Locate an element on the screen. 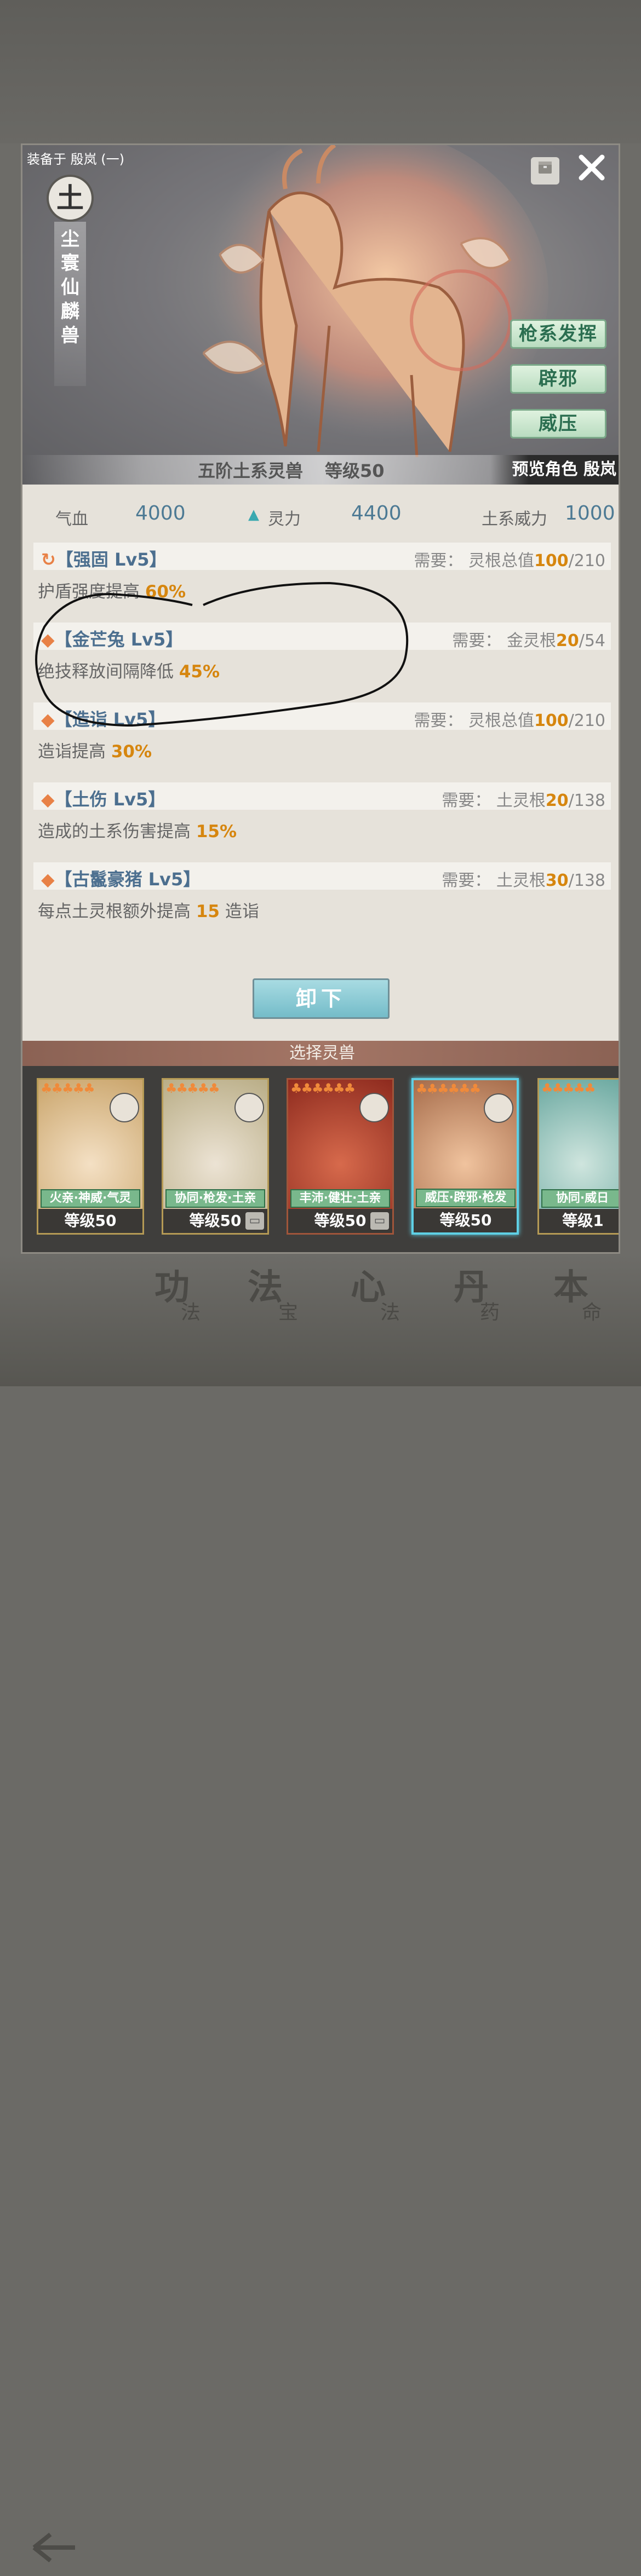 The width and height of the screenshot is (641, 2576). trait-button: 枪系发挥 is located at coordinates (558, 334).